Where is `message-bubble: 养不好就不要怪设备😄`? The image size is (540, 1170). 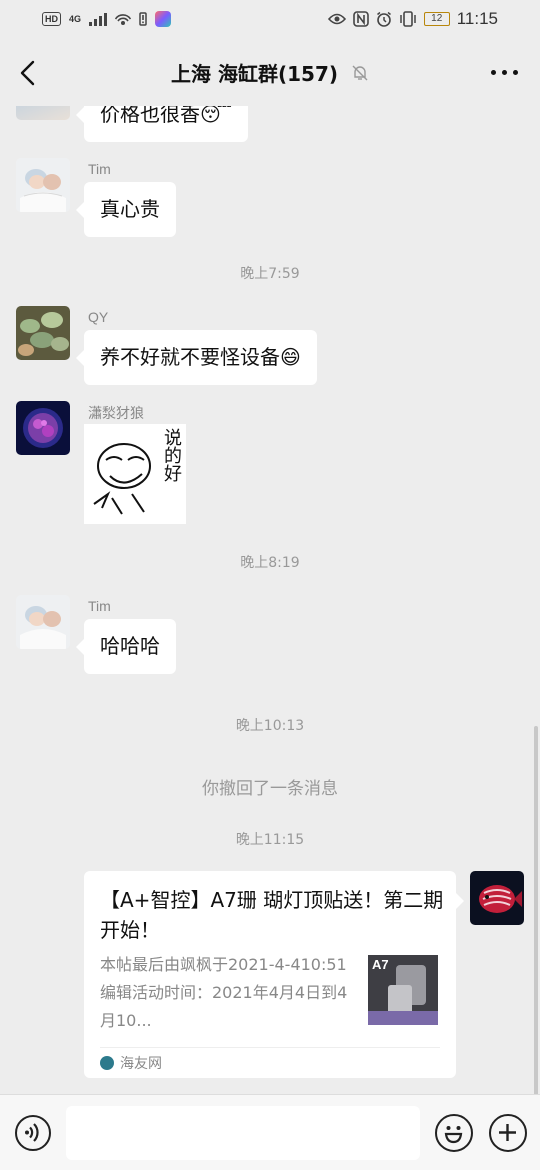 message-bubble: 养不好就不要怪设备😄 is located at coordinates (196, 357).